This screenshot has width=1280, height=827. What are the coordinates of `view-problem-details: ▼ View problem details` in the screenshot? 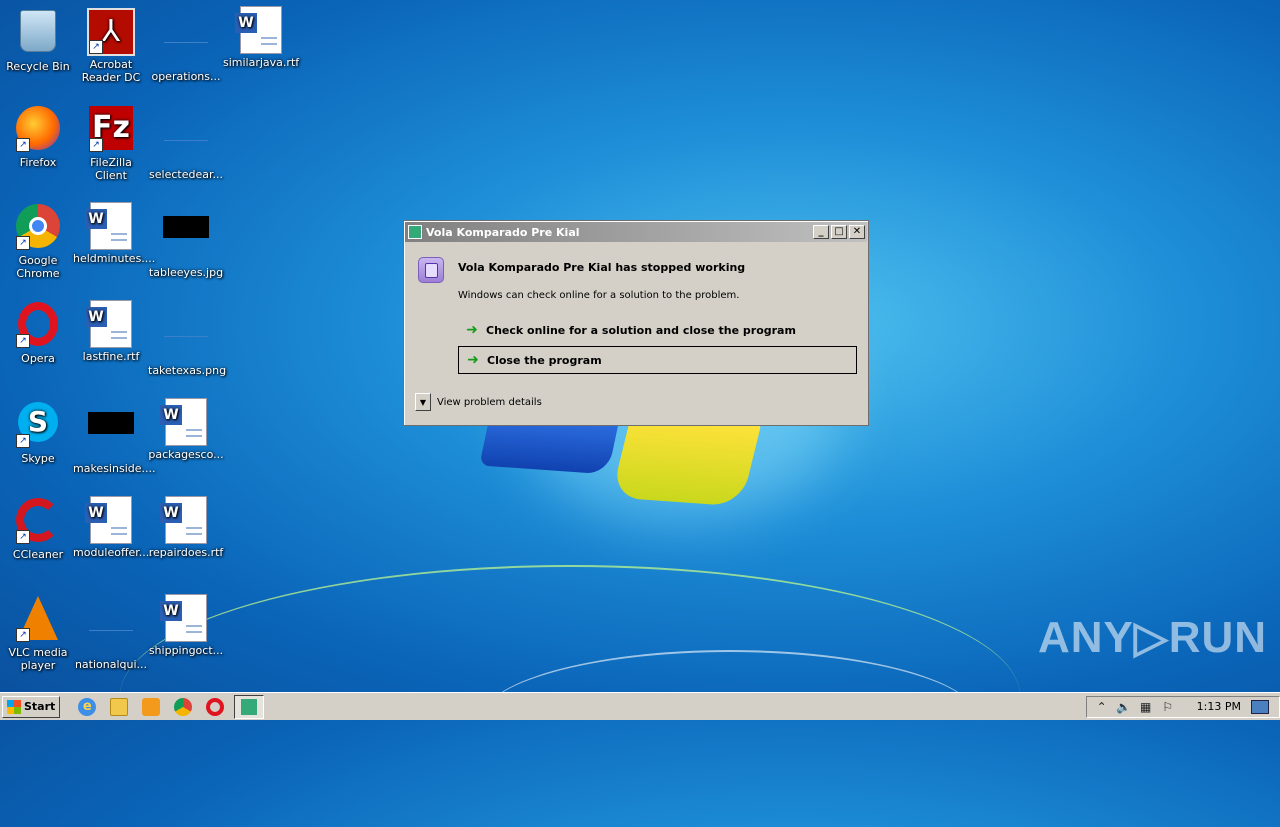 It's located at (478, 402).